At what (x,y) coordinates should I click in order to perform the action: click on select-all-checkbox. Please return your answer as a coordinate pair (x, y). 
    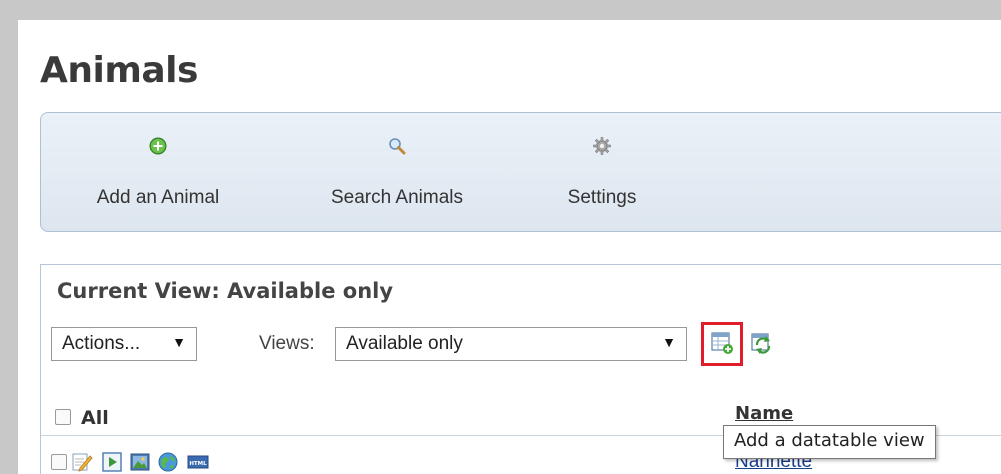
    Looking at the image, I should click on (63, 417).